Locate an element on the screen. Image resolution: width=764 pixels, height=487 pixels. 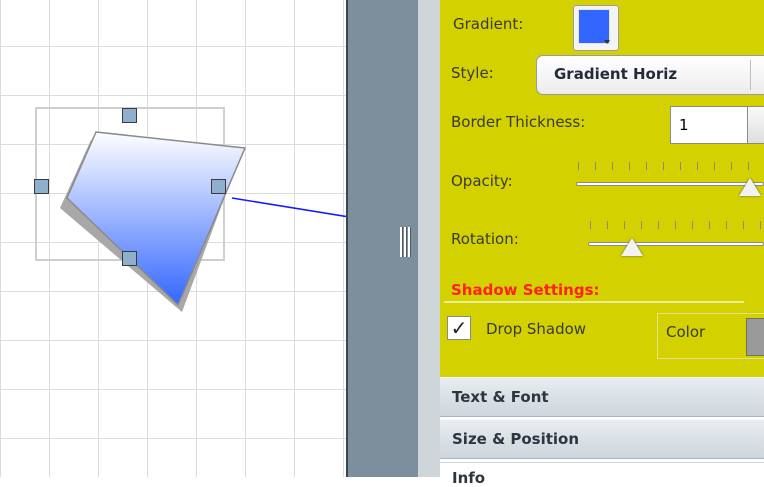
gradient-label: Gradient: is located at coordinates (488, 24).